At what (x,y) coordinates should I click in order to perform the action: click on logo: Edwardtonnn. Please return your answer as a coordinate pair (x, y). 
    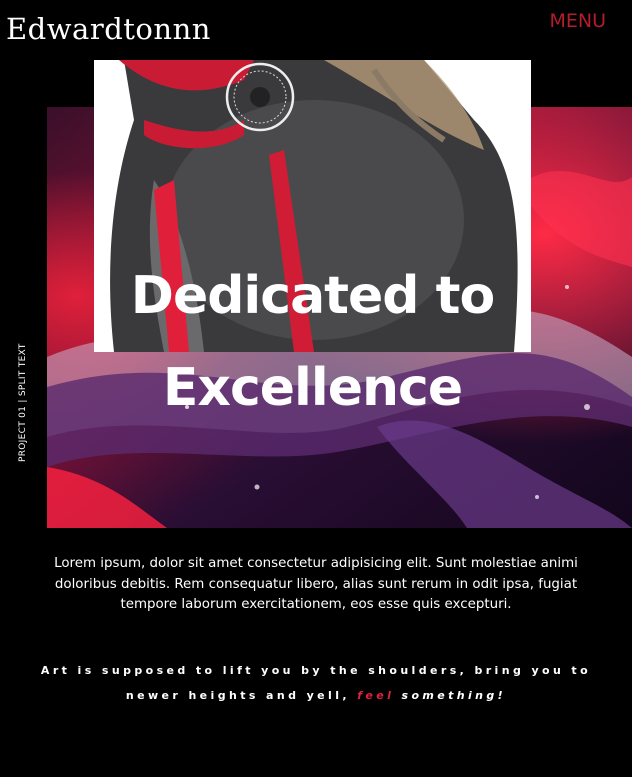
    Looking at the image, I should click on (108, 29).